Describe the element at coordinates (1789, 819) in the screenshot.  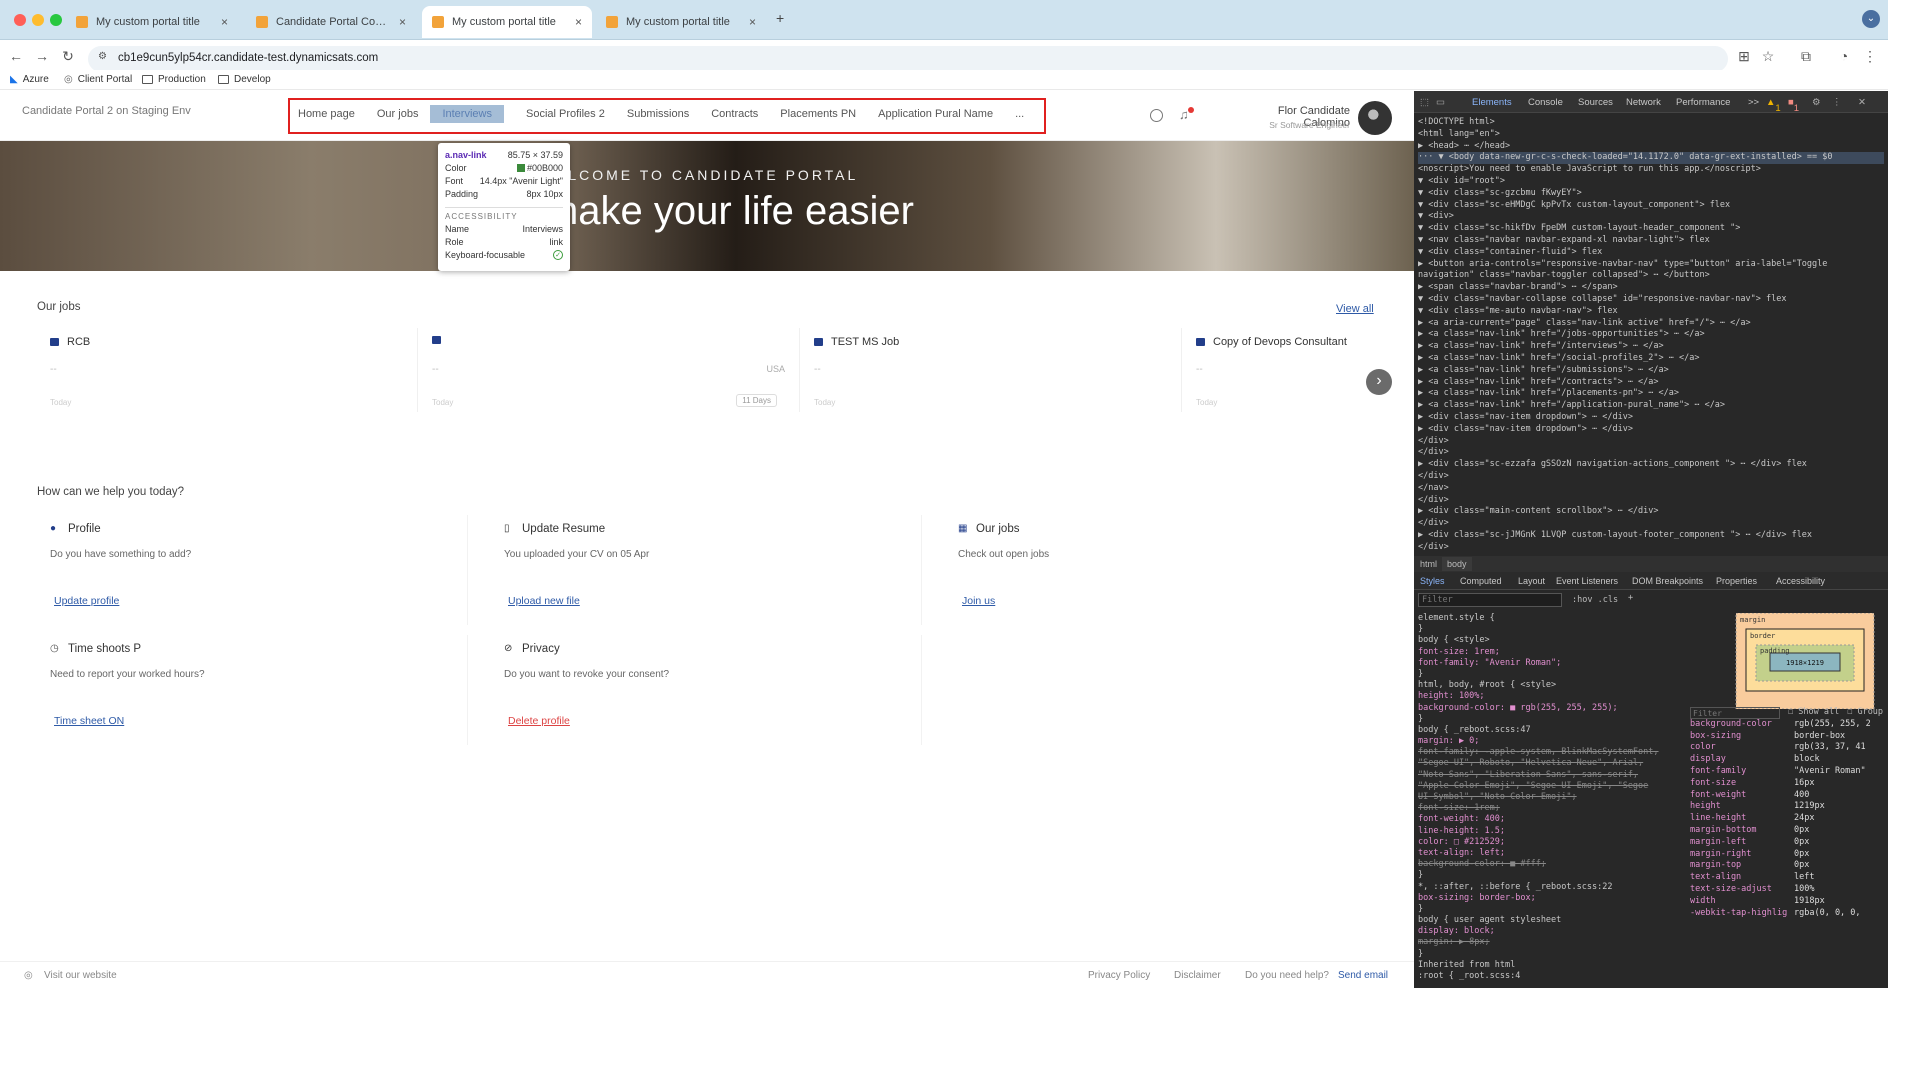
I see `computed-property-row: line-height 24px` at that location.